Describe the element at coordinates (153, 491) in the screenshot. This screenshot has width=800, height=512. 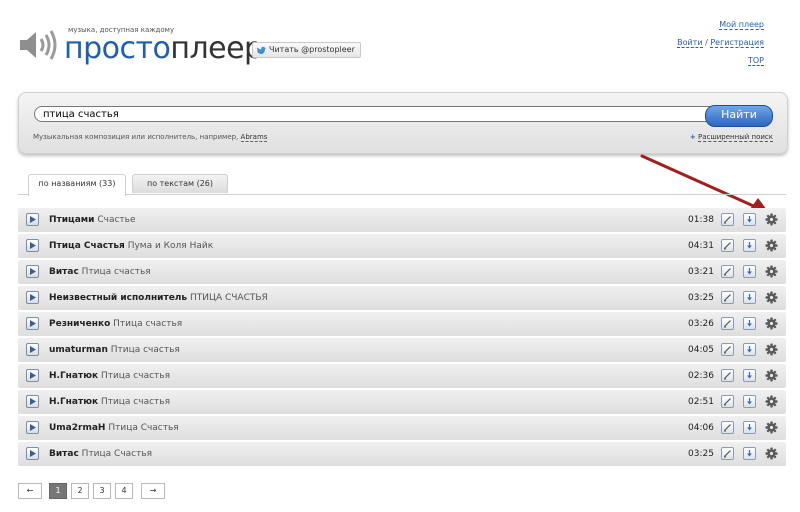
I see `next-page-button: →` at that location.